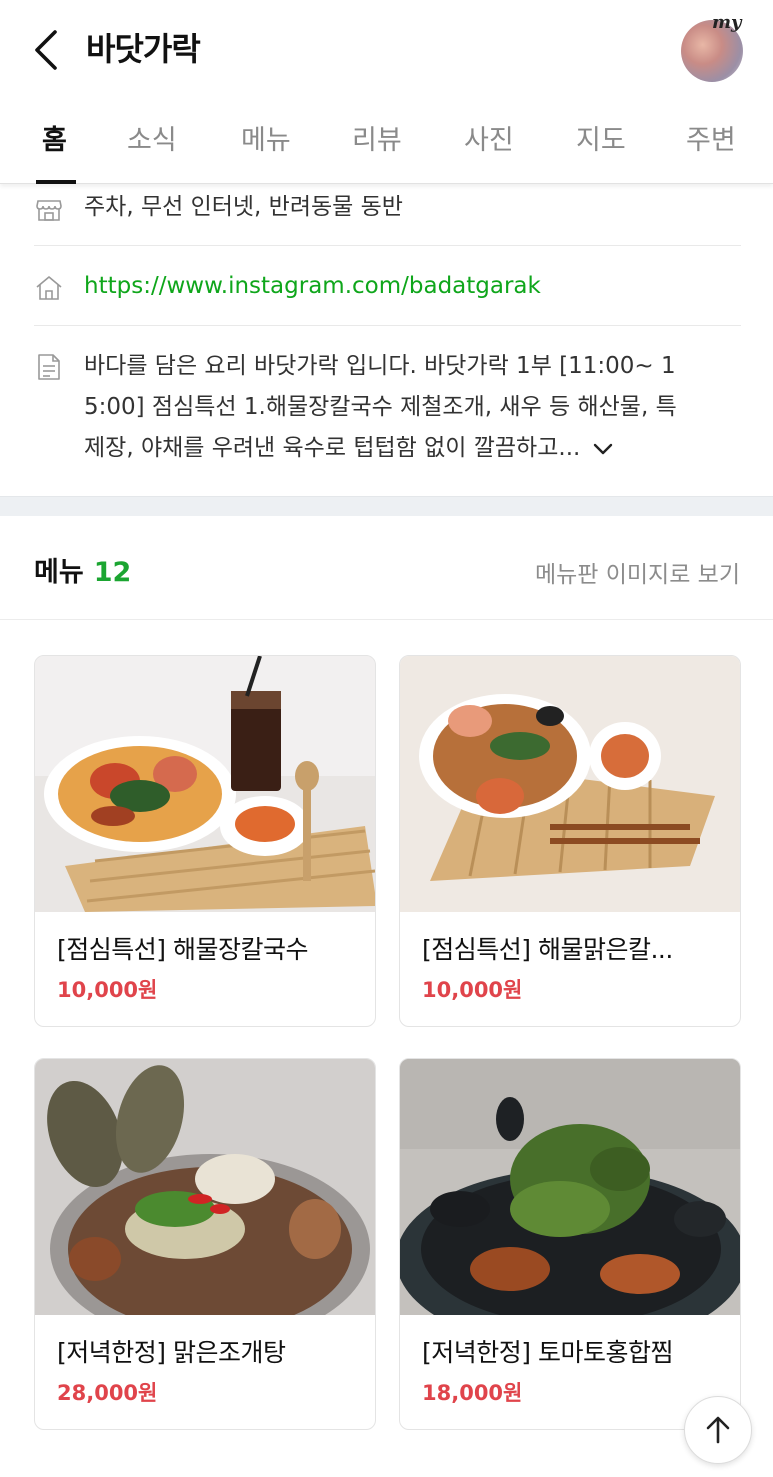 The width and height of the screenshot is (773, 1477). I want to click on back-arrow-icon, so click(46, 50).